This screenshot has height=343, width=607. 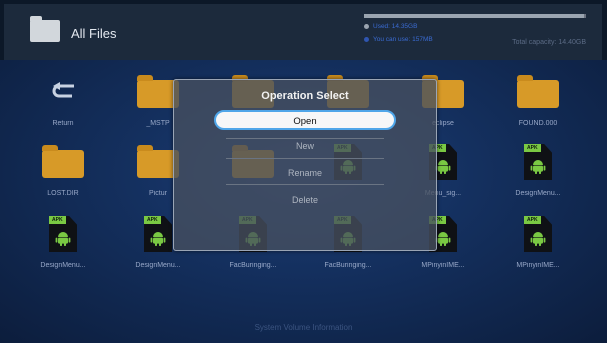 I want to click on new-option: New, so click(x=305, y=146).